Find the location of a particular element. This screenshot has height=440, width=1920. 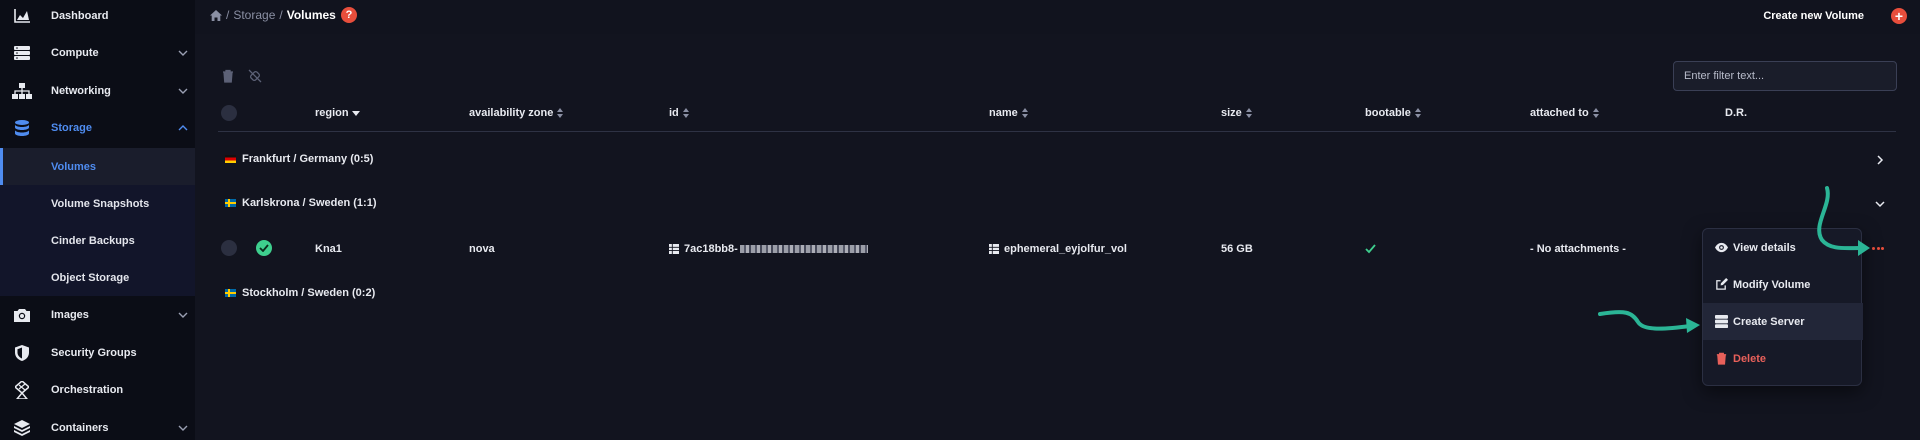

column-header-name: name is located at coordinates (1009, 113).